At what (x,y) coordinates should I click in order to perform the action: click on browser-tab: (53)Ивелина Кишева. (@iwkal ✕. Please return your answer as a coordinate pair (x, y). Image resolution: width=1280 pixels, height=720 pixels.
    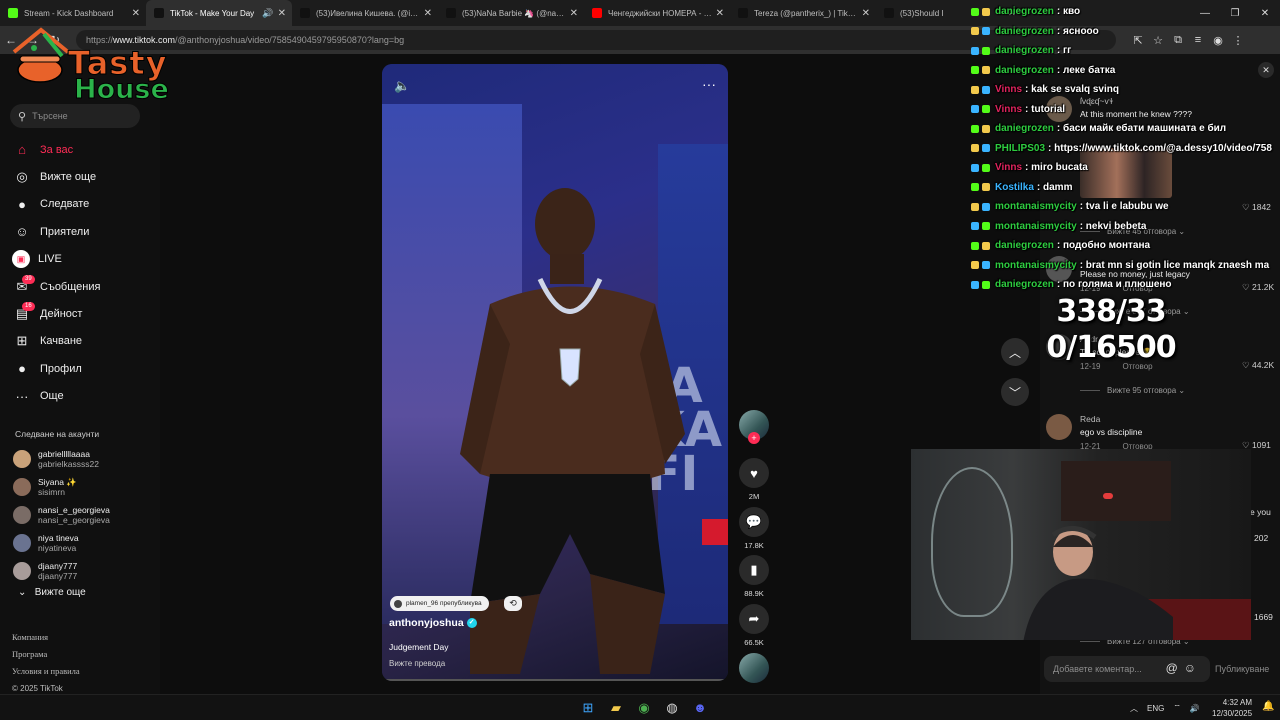
    Looking at the image, I should click on (365, 13).